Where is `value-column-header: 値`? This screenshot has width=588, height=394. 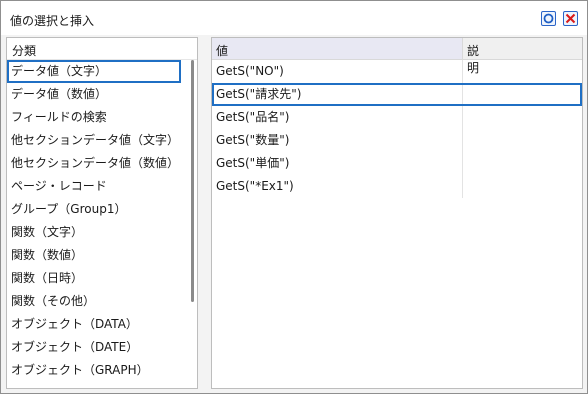 value-column-header: 値 is located at coordinates (337, 48).